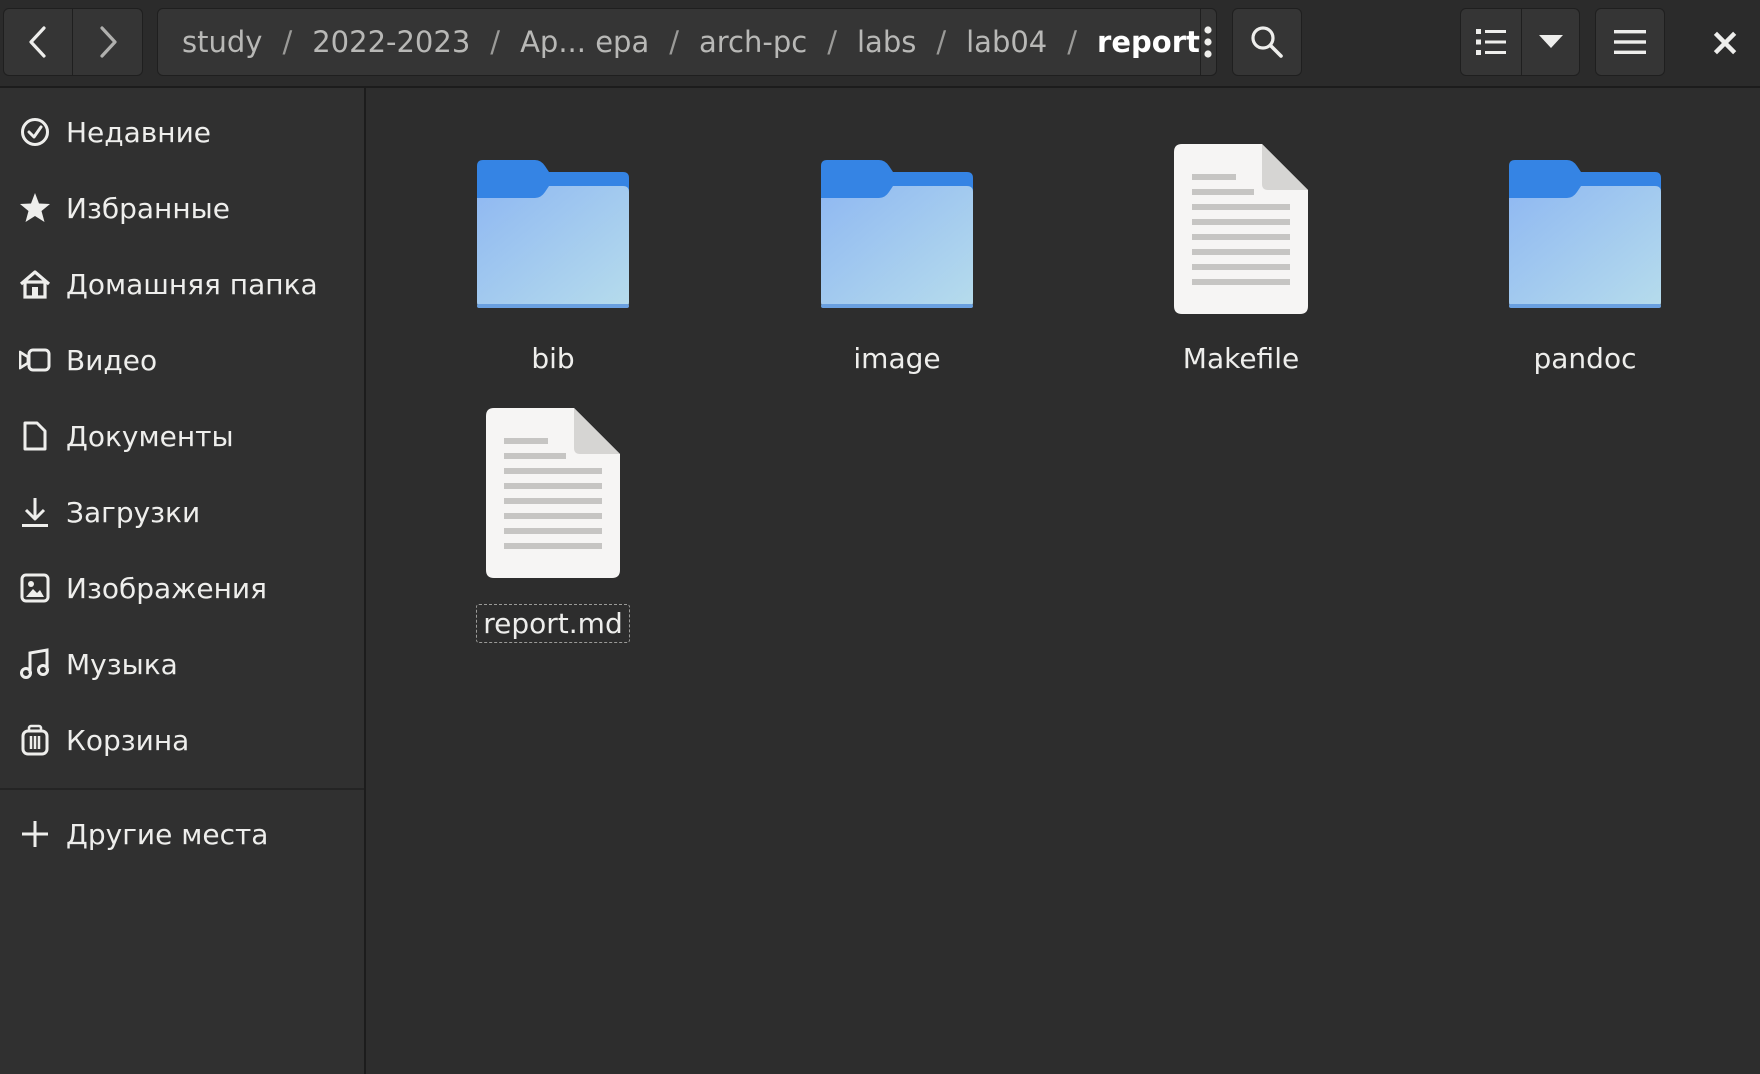 The image size is (1760, 1074). I want to click on navigation-buttons, so click(73, 42).